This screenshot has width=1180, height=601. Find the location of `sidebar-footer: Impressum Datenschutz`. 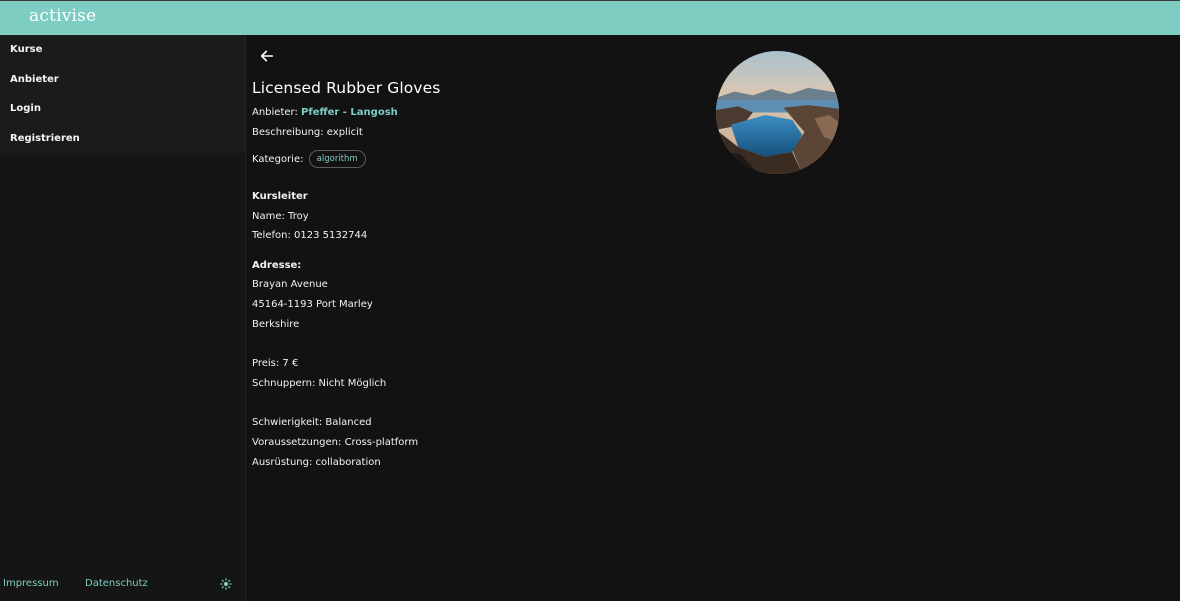

sidebar-footer: Impressum Datenschutz is located at coordinates (123, 585).